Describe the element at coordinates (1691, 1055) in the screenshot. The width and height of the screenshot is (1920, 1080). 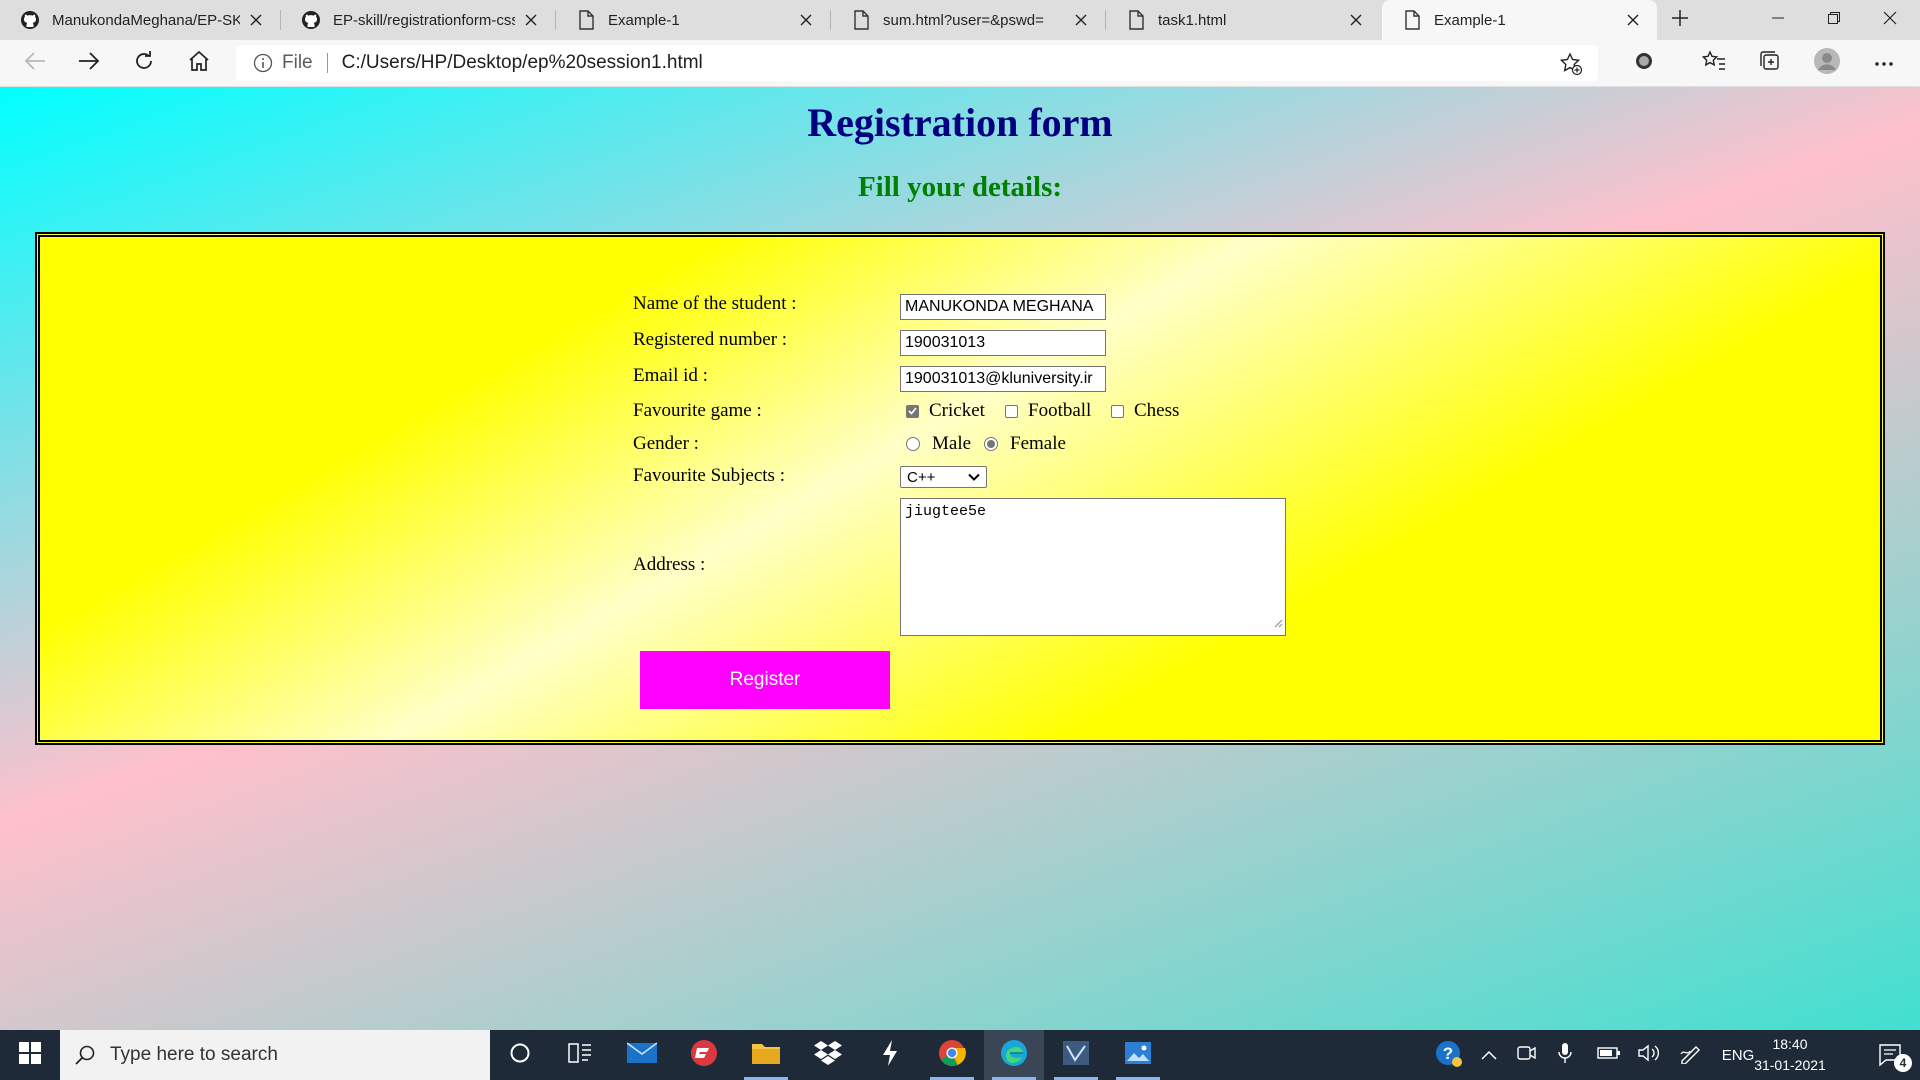
I see `pen-workspace-tray` at that location.